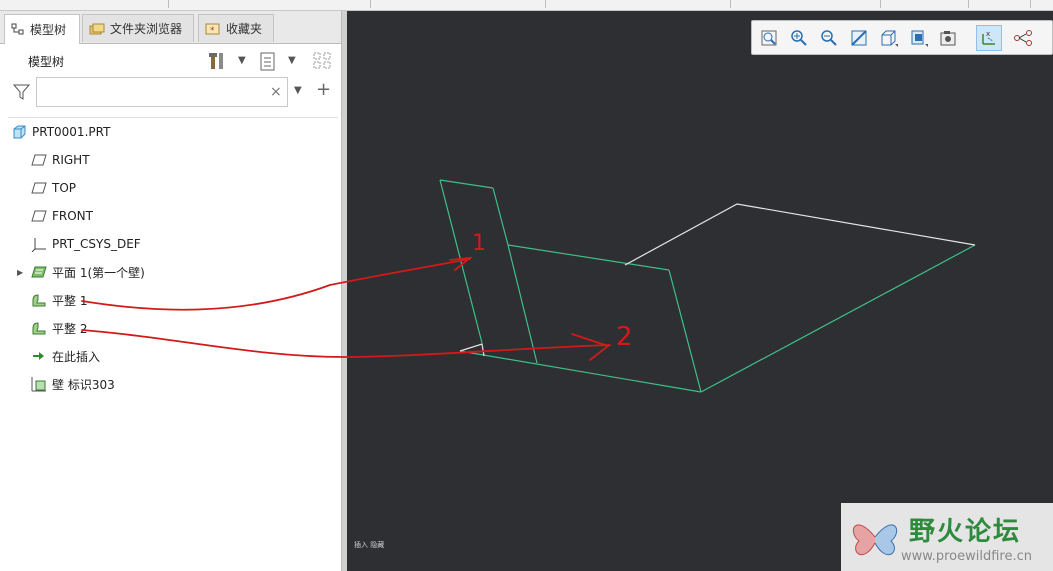 This screenshot has height=571, width=1053. I want to click on tree-settings-button, so click(218, 63).